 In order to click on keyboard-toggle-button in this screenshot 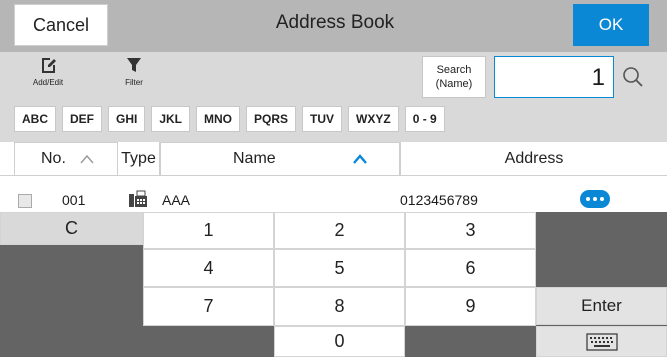, I will do `click(601, 341)`.